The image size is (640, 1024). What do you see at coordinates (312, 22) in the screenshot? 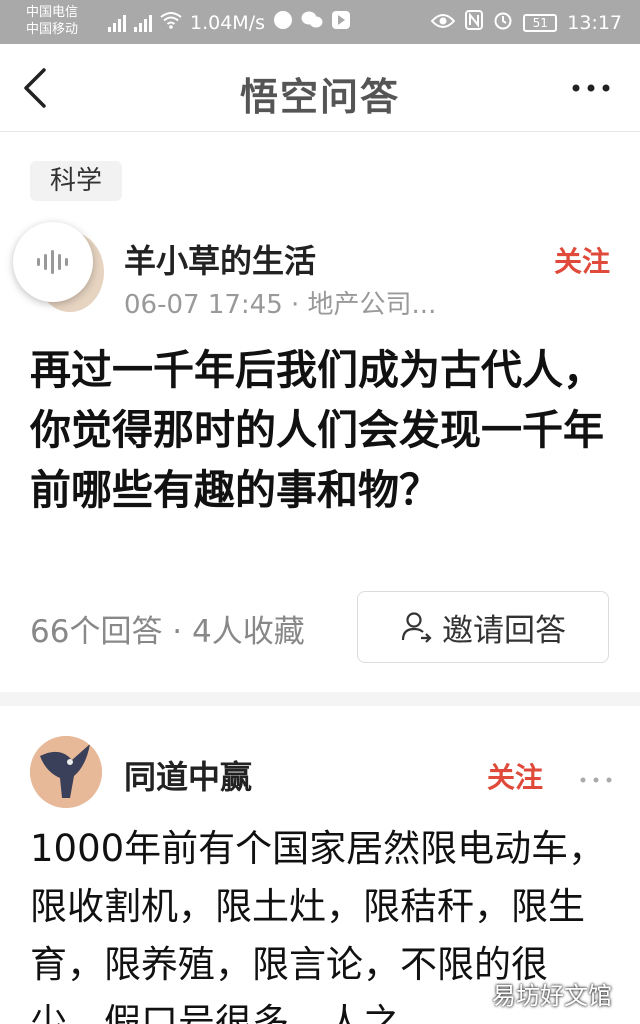
I see `wechat-icon` at bounding box center [312, 22].